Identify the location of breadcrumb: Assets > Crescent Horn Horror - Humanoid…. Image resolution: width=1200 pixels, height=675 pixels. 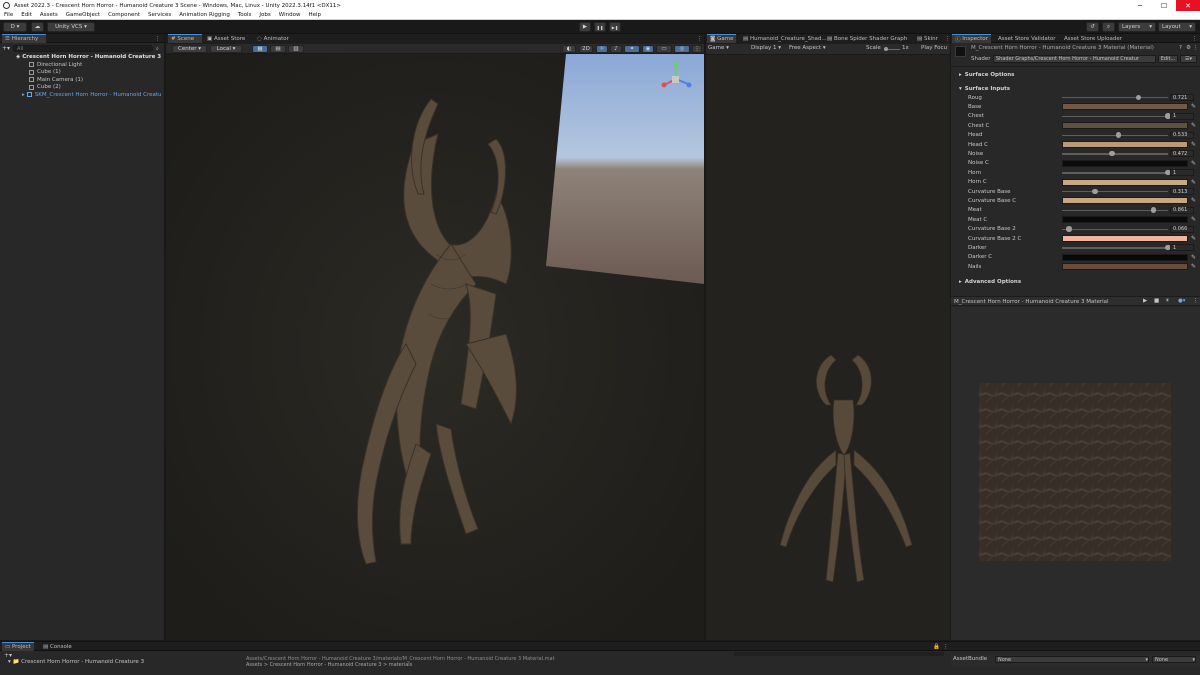
(329, 665).